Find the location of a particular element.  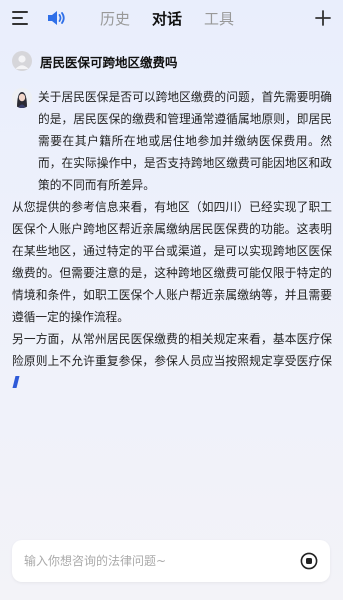

tab-bar: 历史 对话 工具 is located at coordinates (167, 19).